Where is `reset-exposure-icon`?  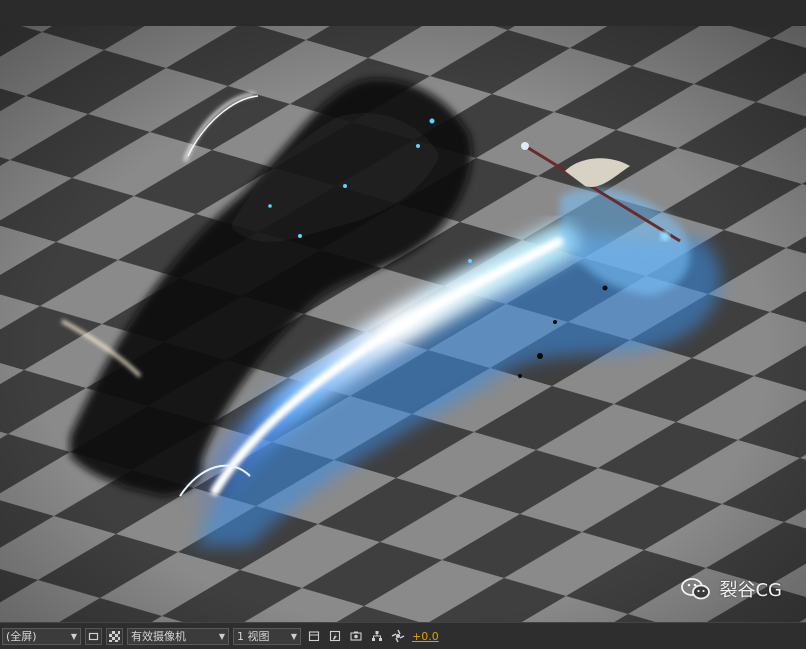
reset-exposure-icon is located at coordinates (397, 636).